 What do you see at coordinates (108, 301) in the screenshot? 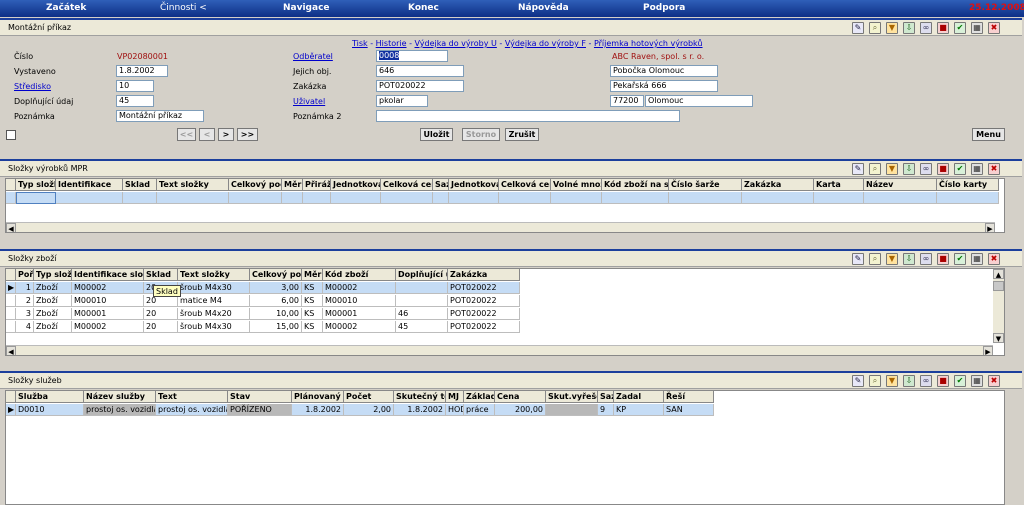
I see `grid-cell: M00010` at bounding box center [108, 301].